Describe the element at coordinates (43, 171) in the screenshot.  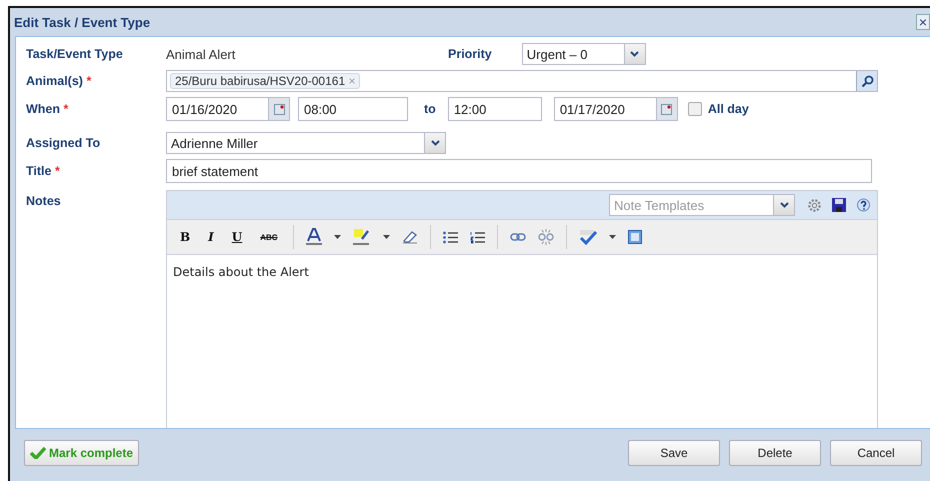
I see `field-label: Title *` at that location.